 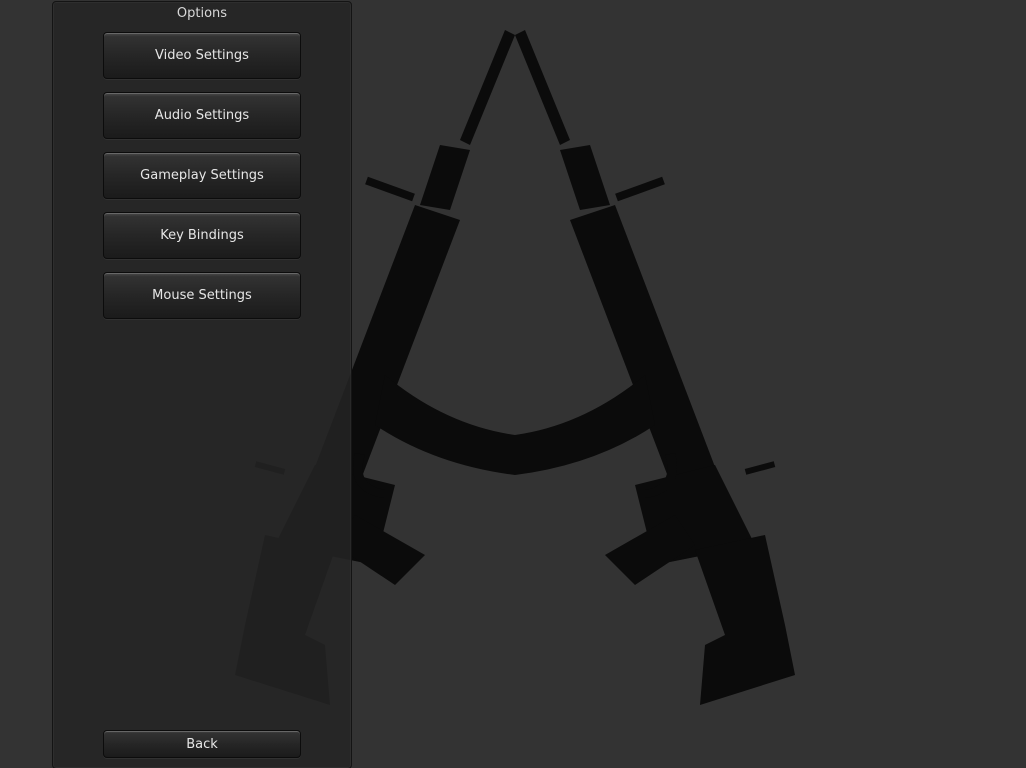 What do you see at coordinates (202, 295) in the screenshot?
I see `mouse-settings-button: Mouse Settings` at bounding box center [202, 295].